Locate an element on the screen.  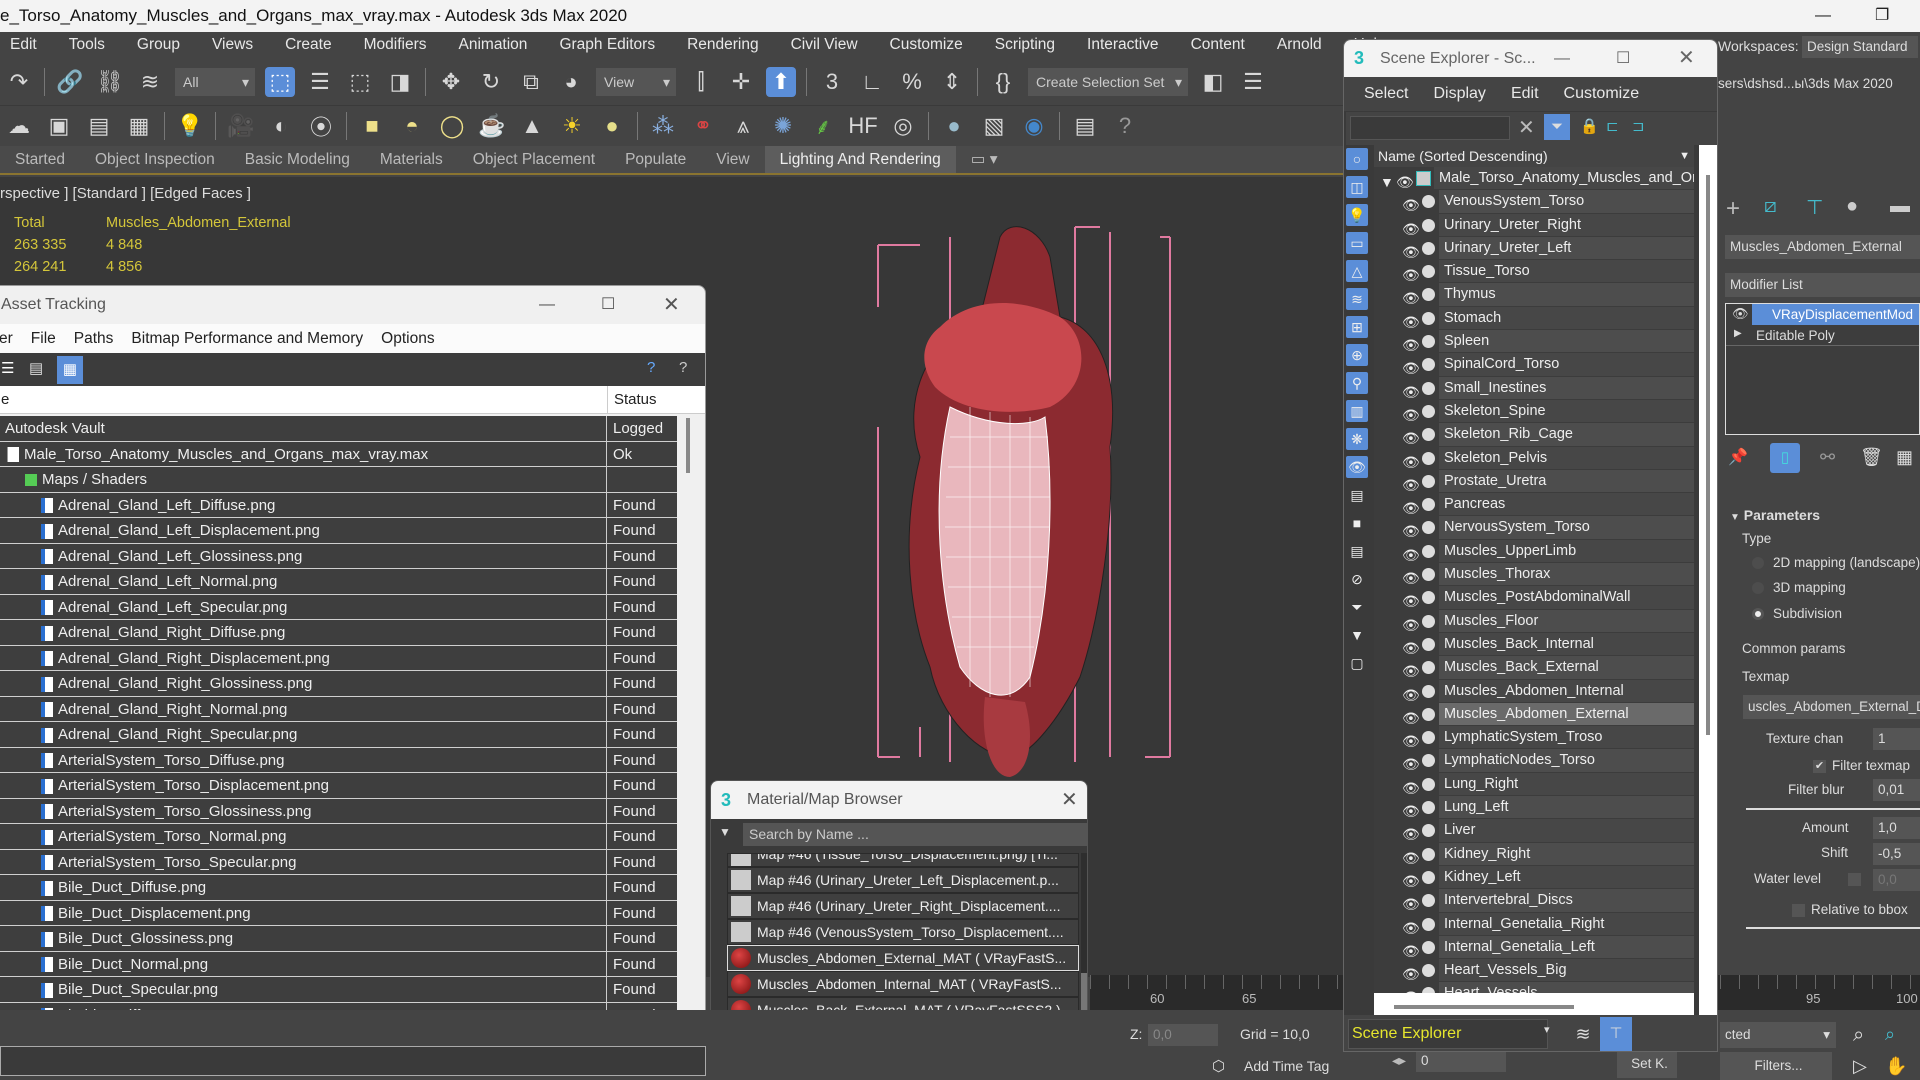
menu-views: Views is located at coordinates (232, 45).